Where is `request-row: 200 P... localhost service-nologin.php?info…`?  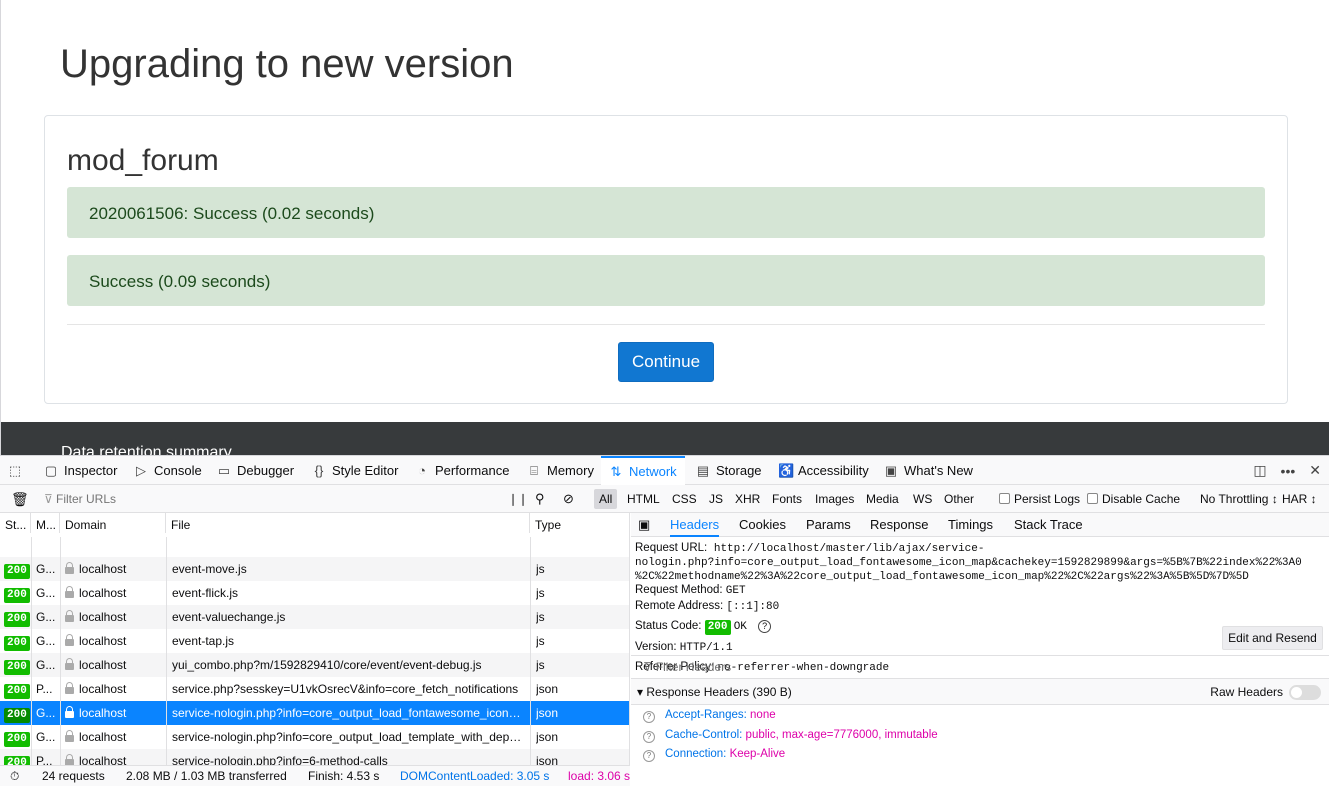 request-row: 200 P... localhost service-nologin.php?info… is located at coordinates (314, 757).